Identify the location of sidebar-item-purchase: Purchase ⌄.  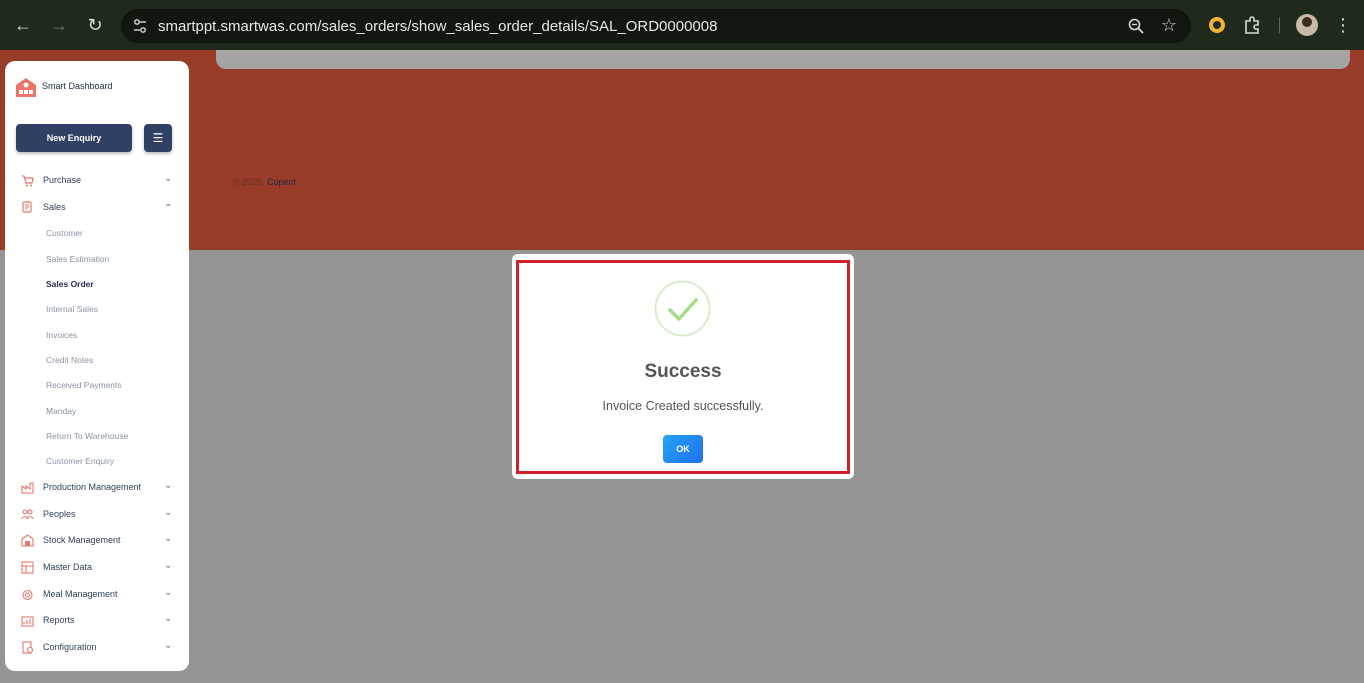
(97, 181).